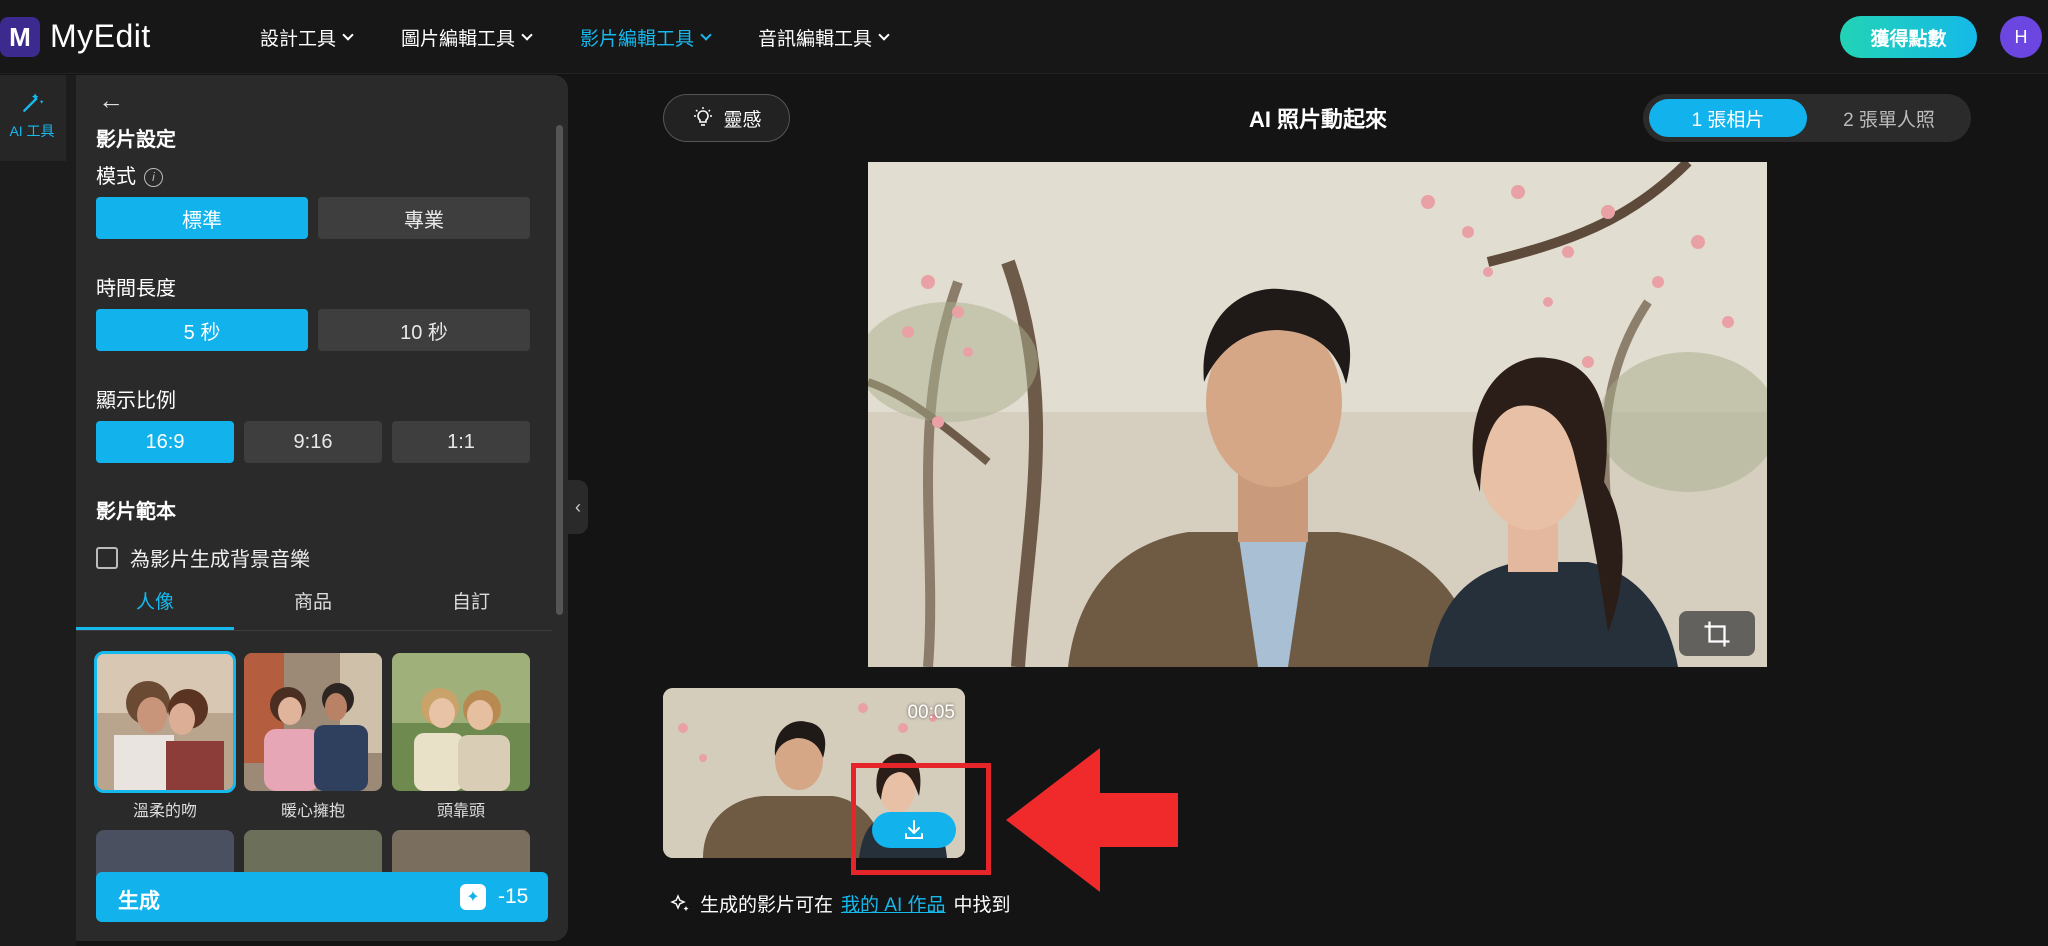 The image size is (2048, 946). Describe the element at coordinates (513, 896) in the screenshot. I see `generate-cost: -15` at that location.